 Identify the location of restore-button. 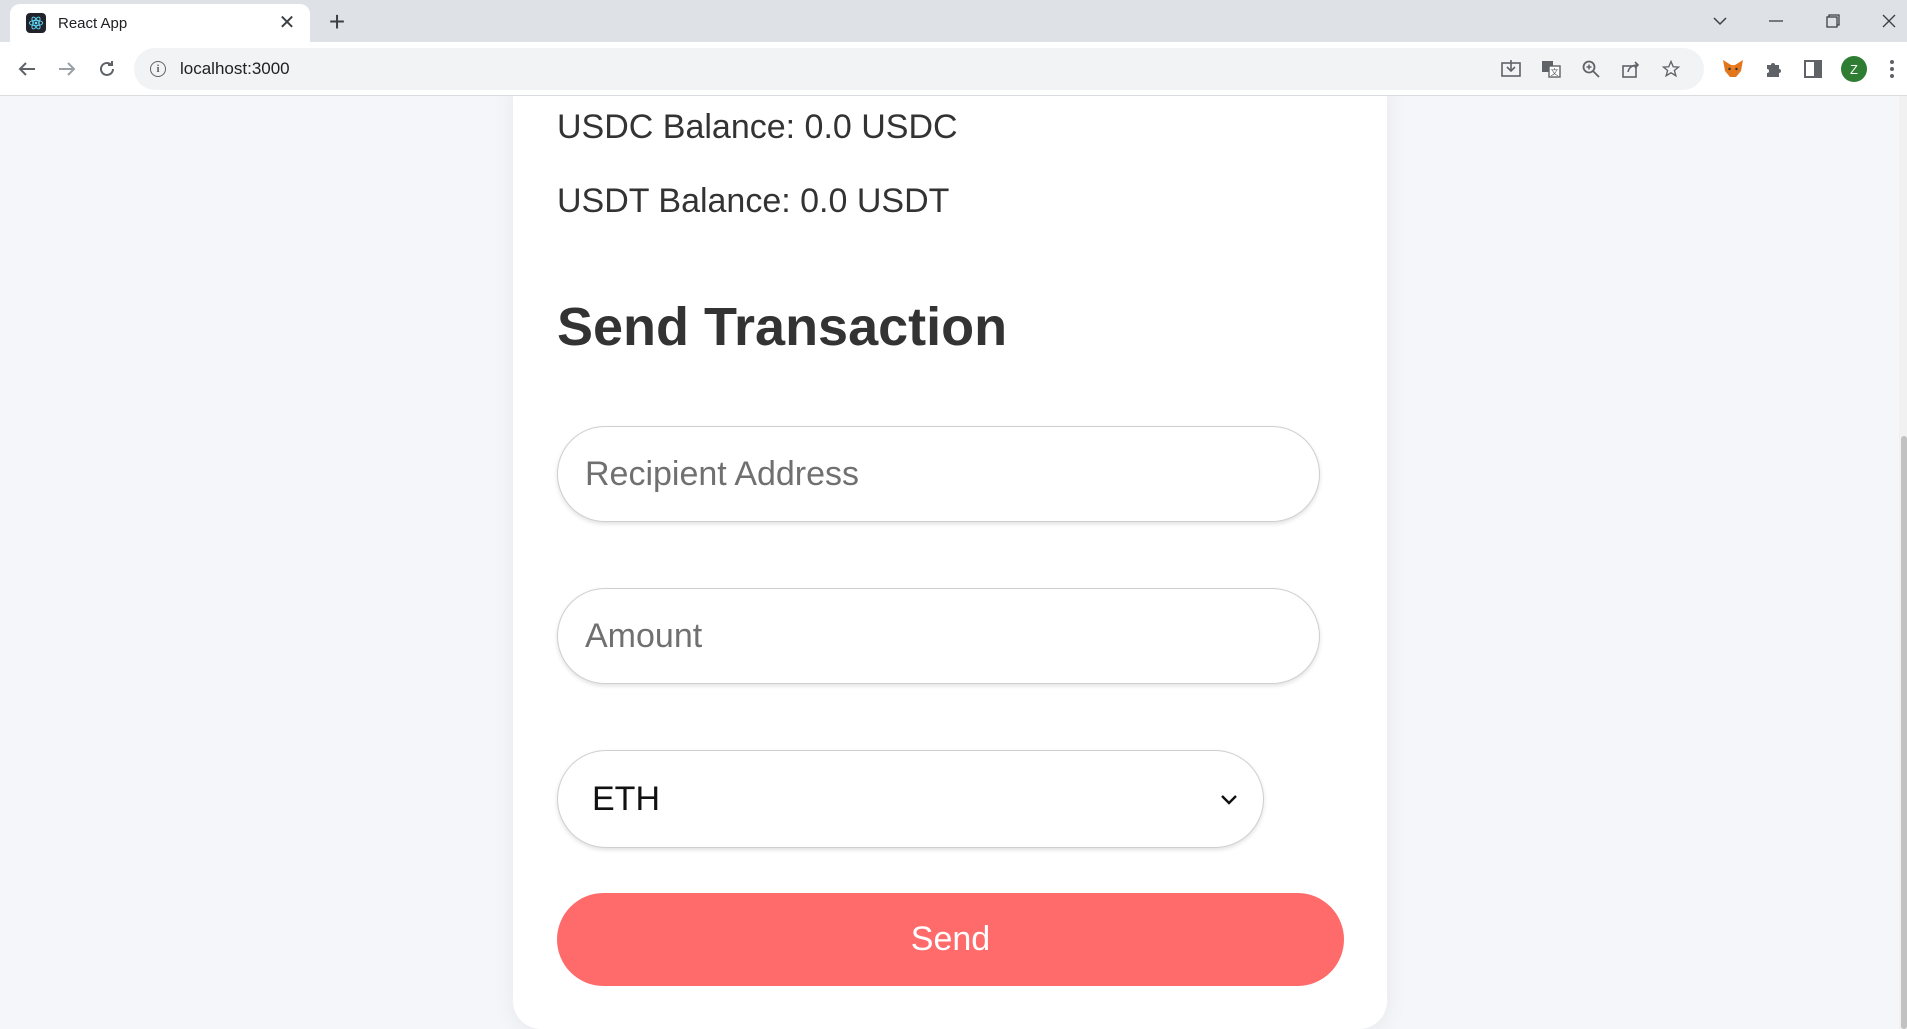
(1833, 21).